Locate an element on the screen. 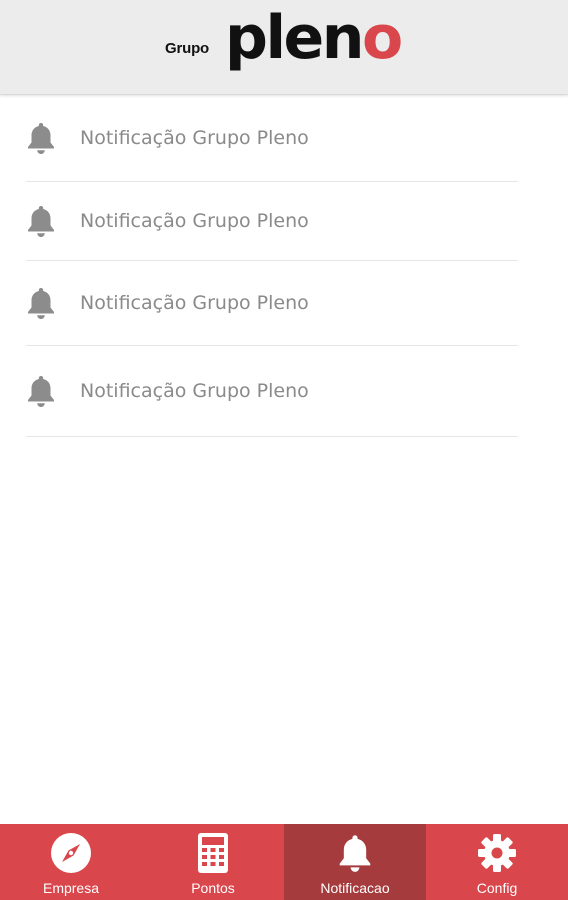 Image resolution: width=568 pixels, height=900 pixels. tab-label: Config is located at coordinates (497, 888).